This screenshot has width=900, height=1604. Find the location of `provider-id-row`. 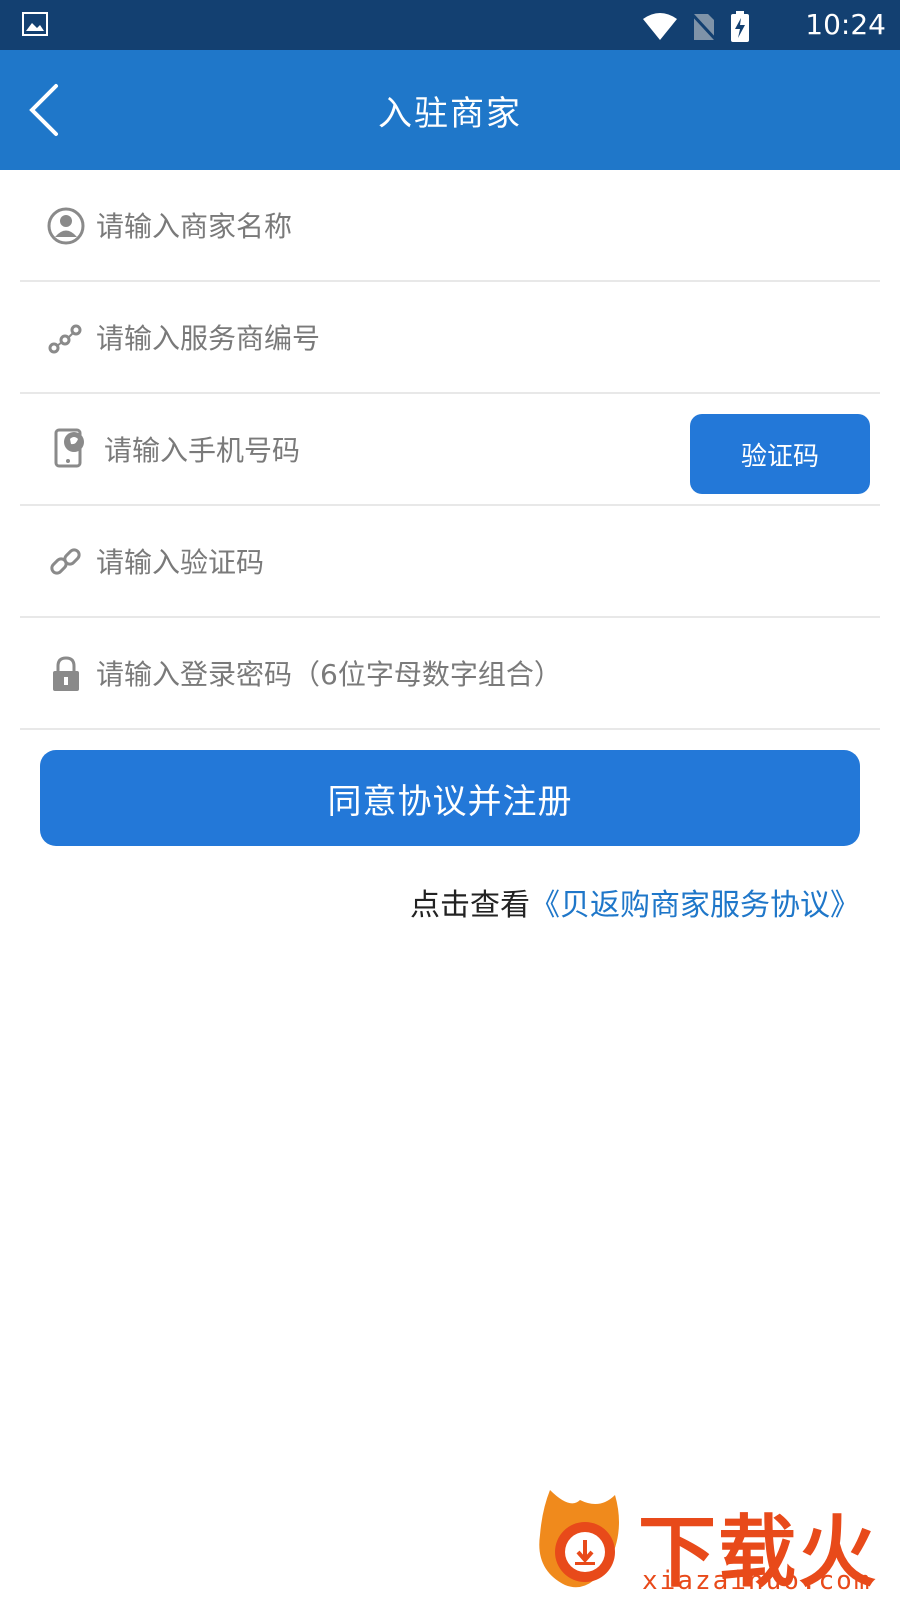

provider-id-row is located at coordinates (450, 338).